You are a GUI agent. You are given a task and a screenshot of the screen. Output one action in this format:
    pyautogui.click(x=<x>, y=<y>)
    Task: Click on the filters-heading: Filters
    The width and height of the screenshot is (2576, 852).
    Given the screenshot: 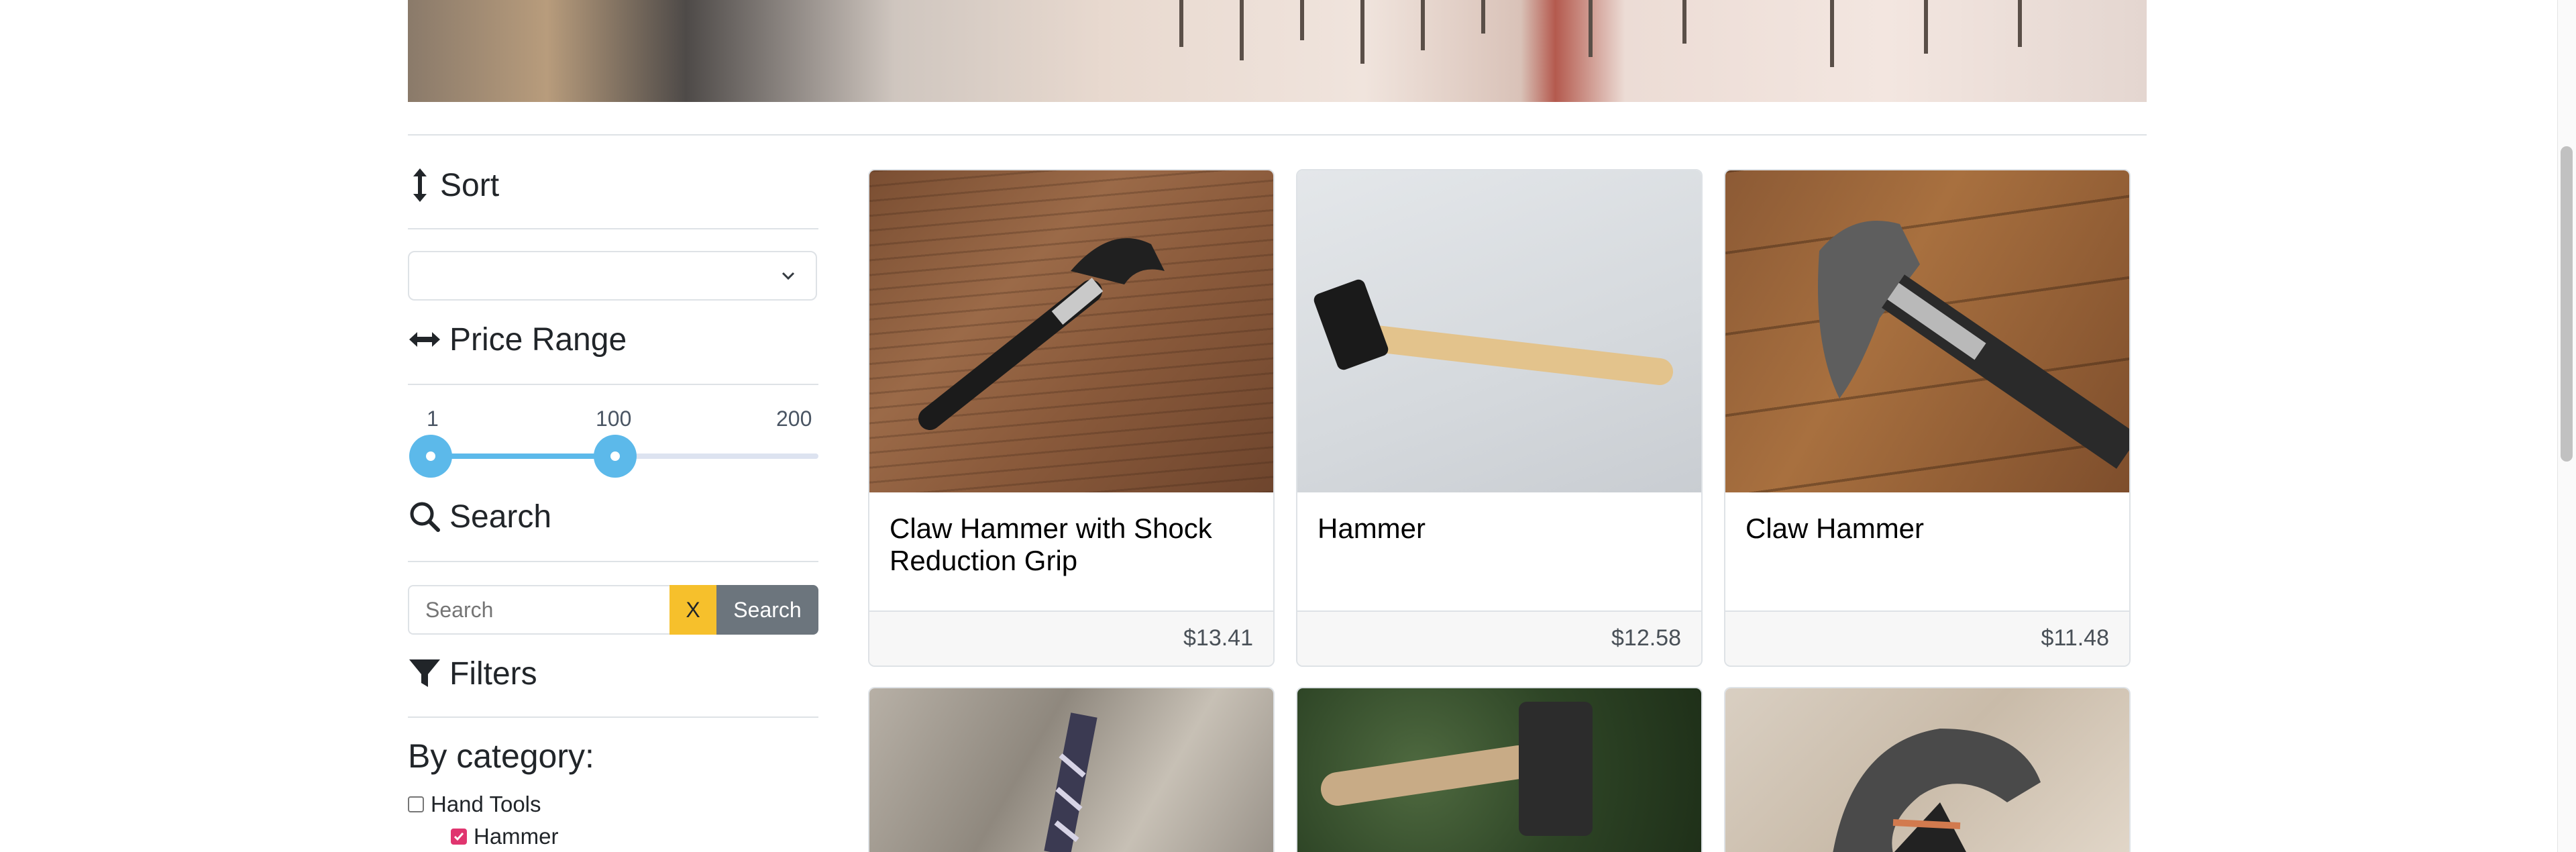 What is the action you would take?
    pyautogui.click(x=472, y=673)
    